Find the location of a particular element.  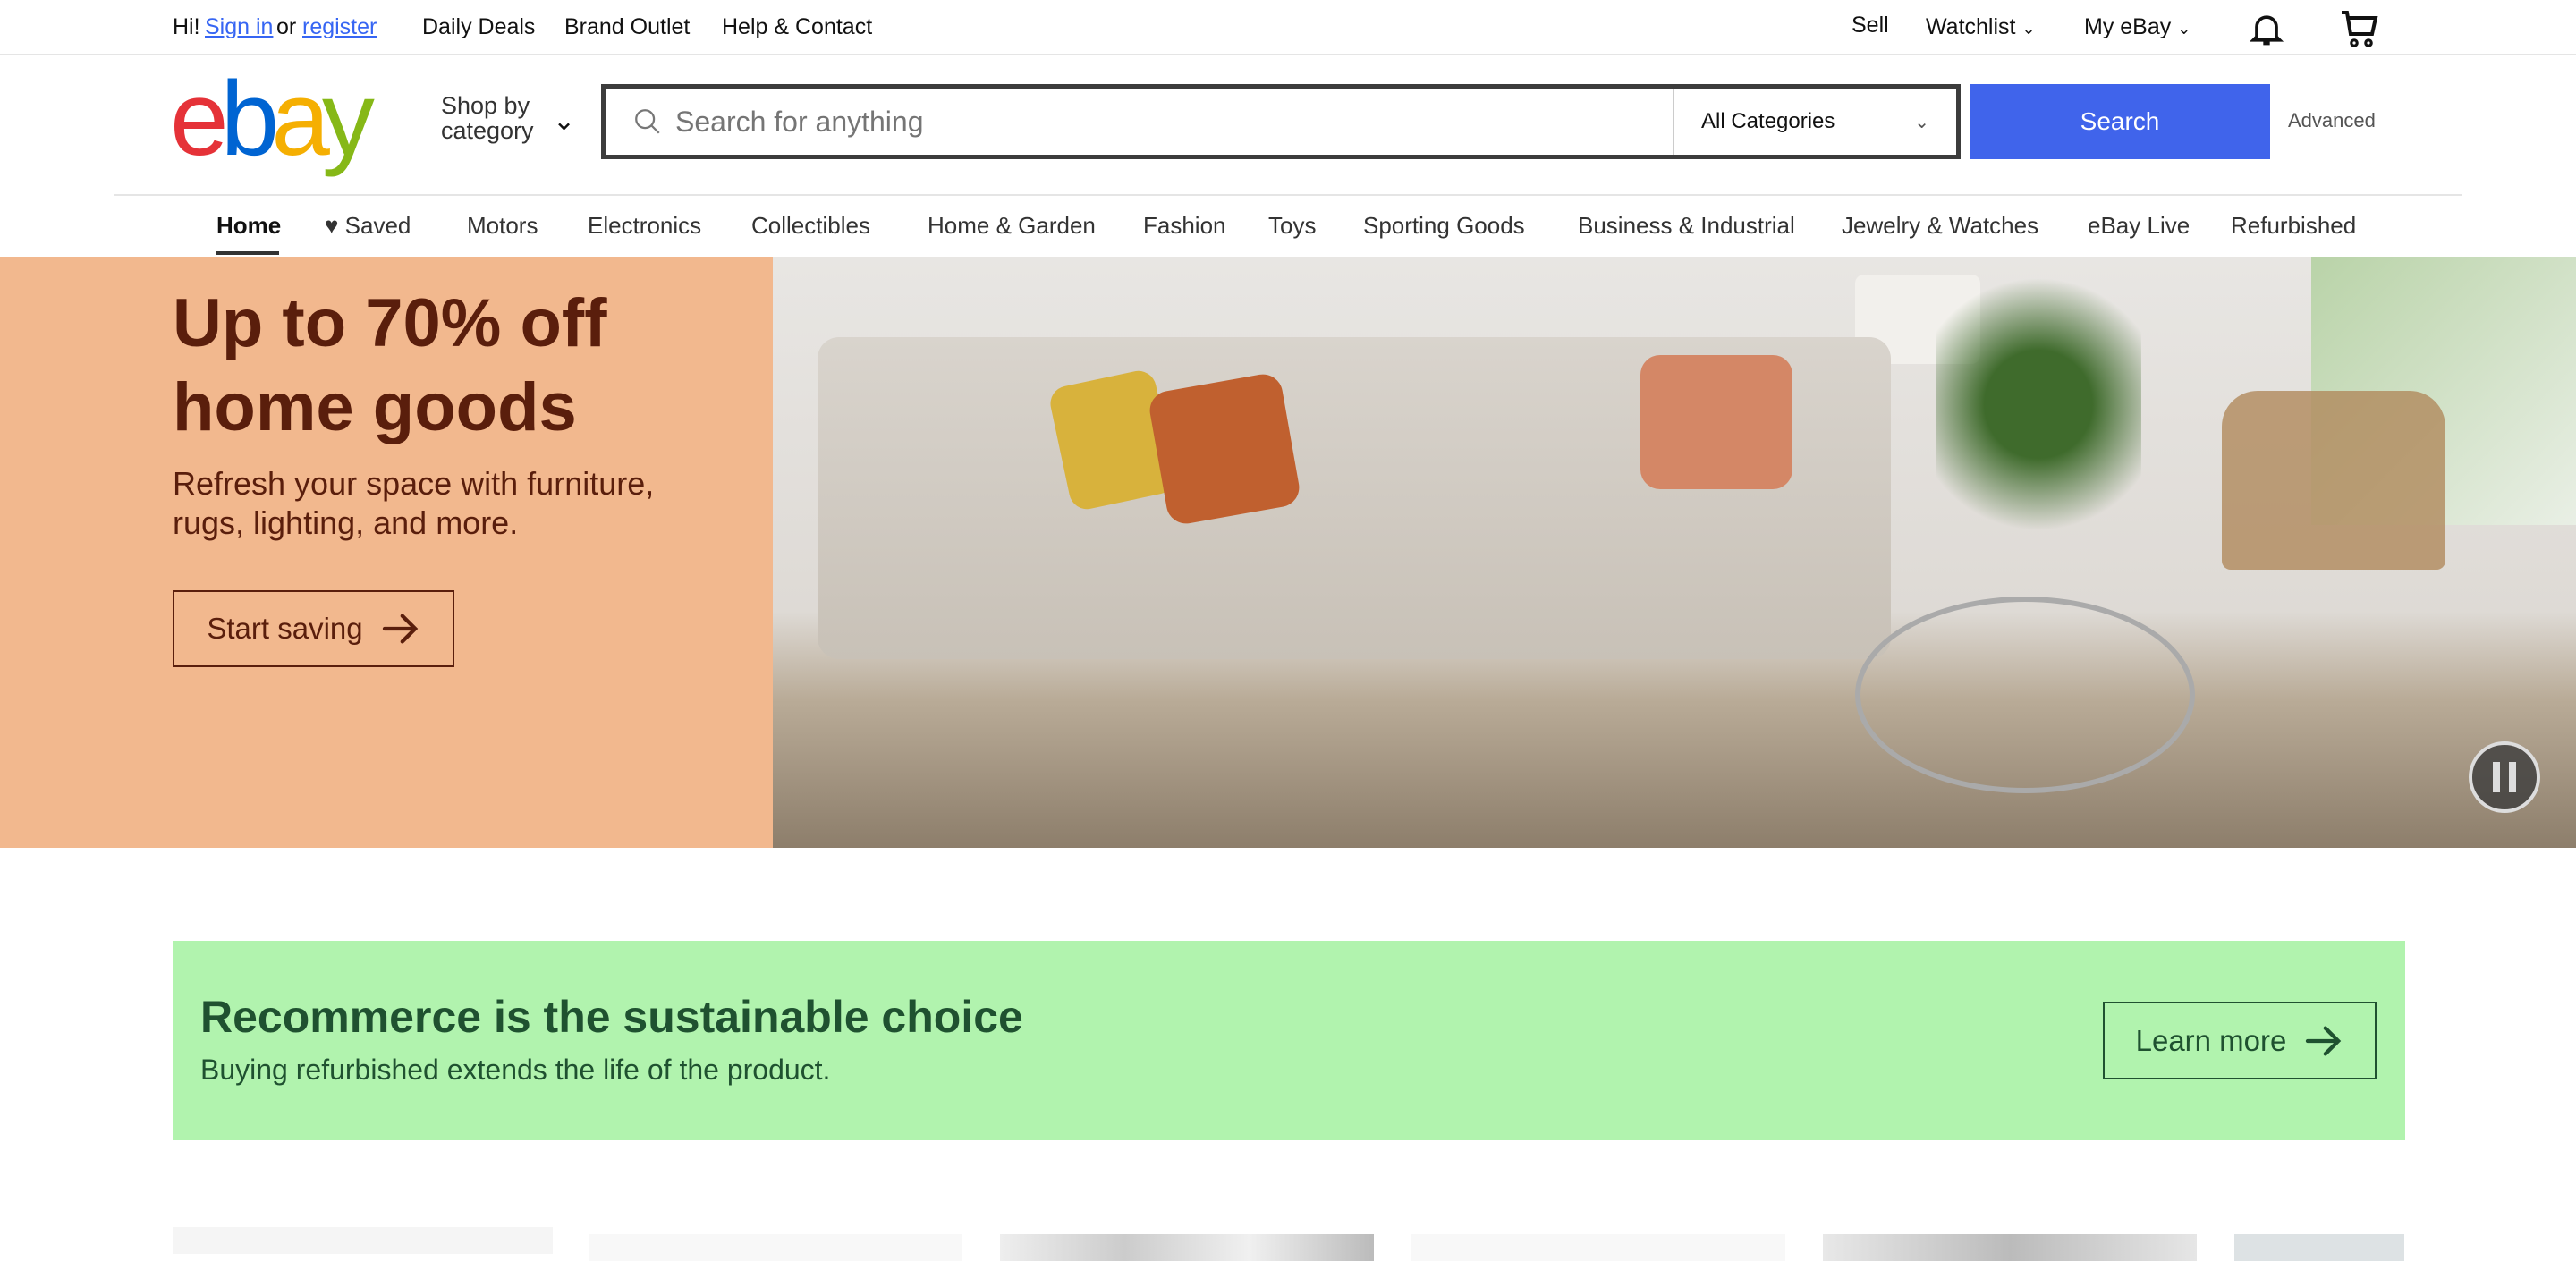

learn-more-button: Learn more is located at coordinates (2240, 1040).